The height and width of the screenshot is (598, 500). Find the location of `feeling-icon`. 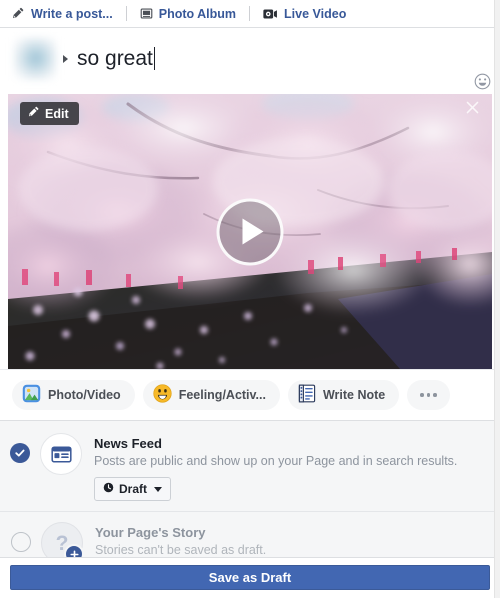

feeling-icon is located at coordinates (162, 395).